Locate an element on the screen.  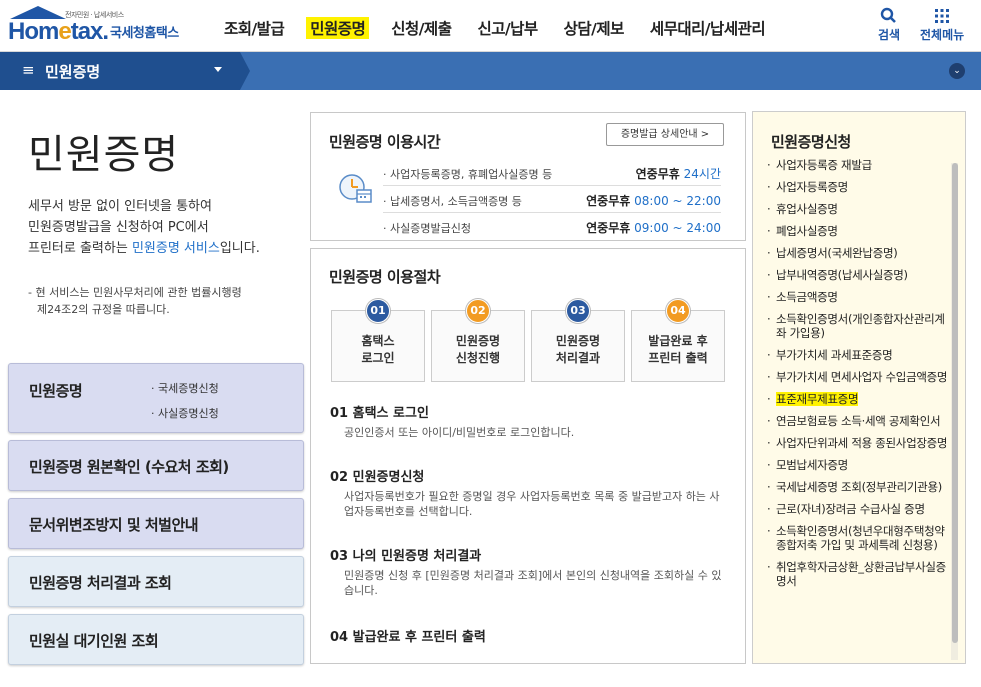
certificate-link: 모범납세자증명 is located at coordinates (858, 465).